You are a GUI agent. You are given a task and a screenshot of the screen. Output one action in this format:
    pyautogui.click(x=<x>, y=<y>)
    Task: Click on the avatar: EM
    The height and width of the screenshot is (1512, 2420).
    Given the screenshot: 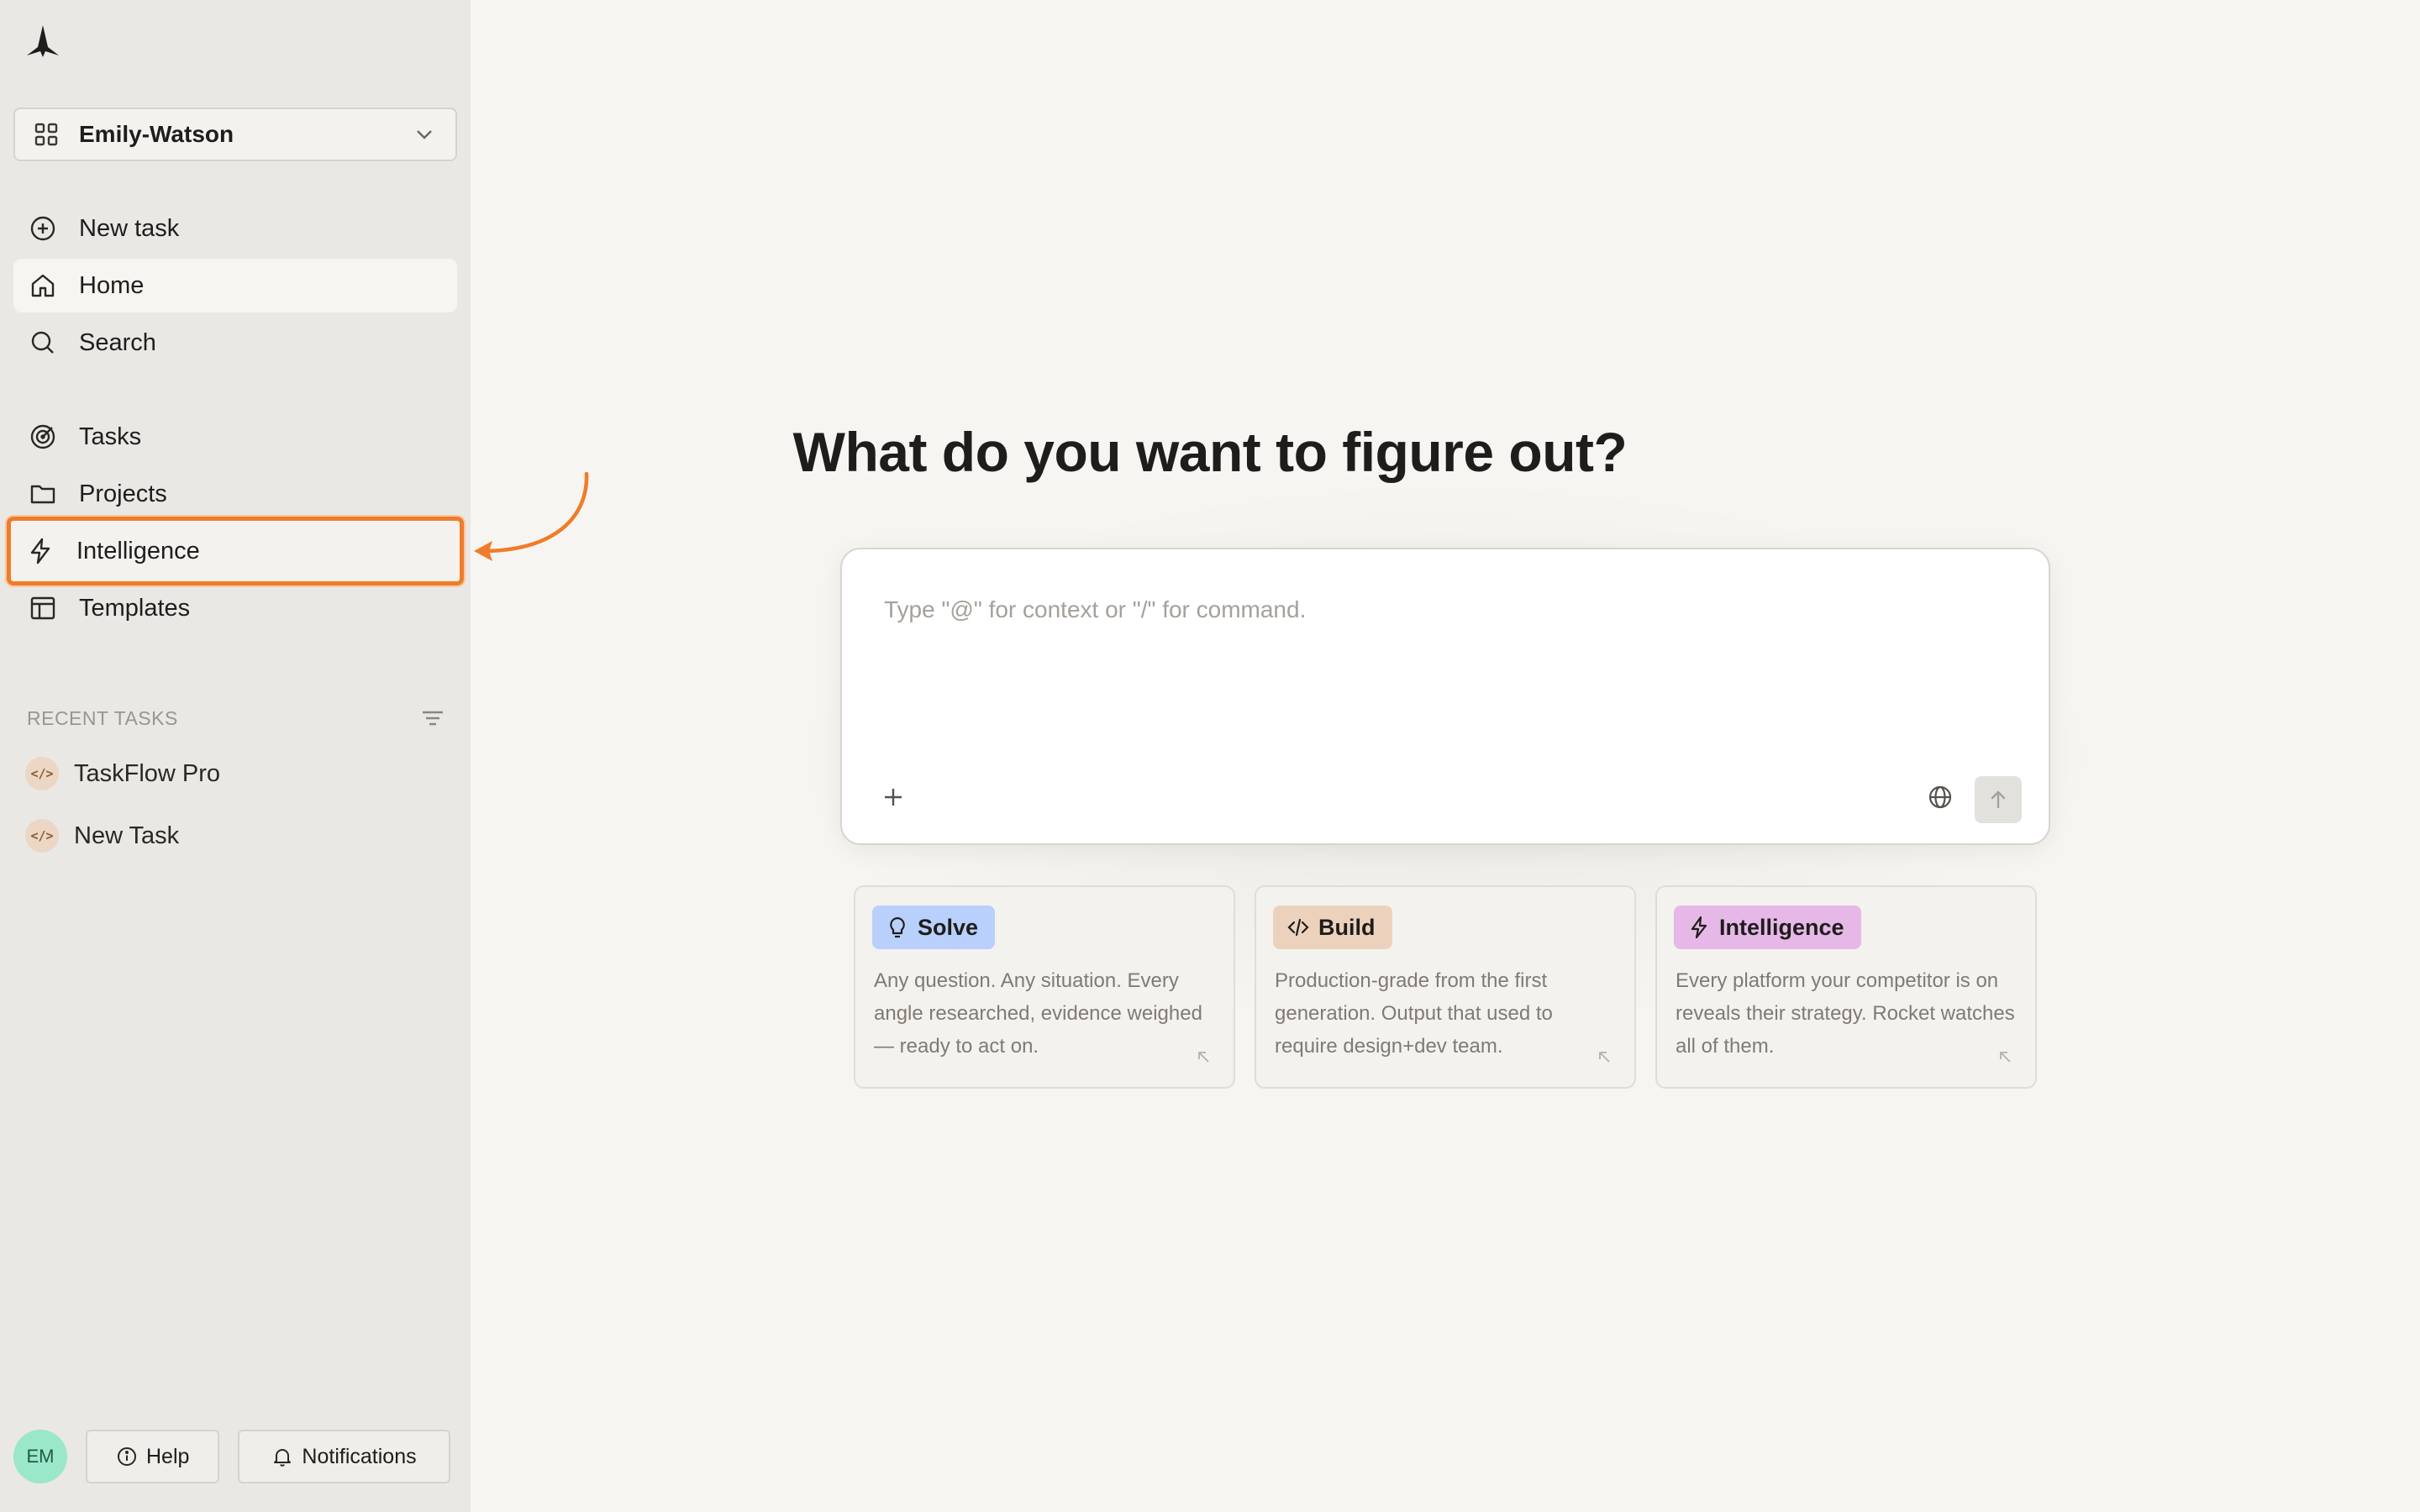 What is the action you would take?
    pyautogui.click(x=40, y=1456)
    